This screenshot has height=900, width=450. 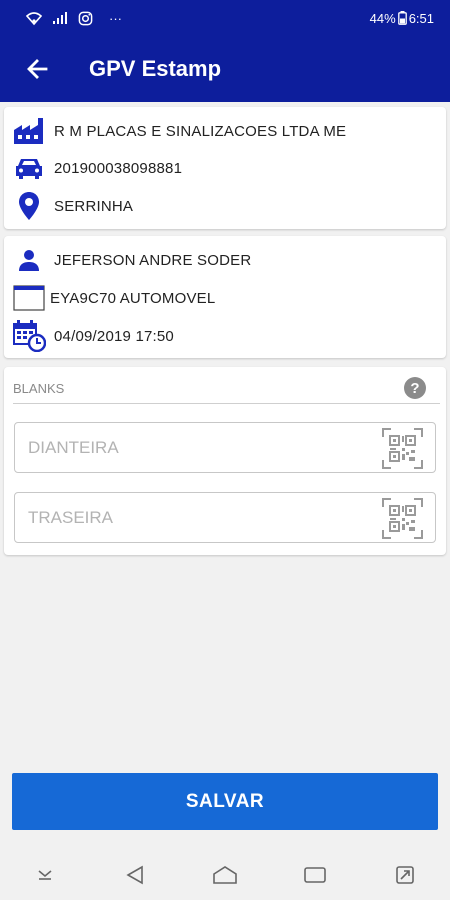 I want to click on license-plate-icon, so click(x=29, y=298).